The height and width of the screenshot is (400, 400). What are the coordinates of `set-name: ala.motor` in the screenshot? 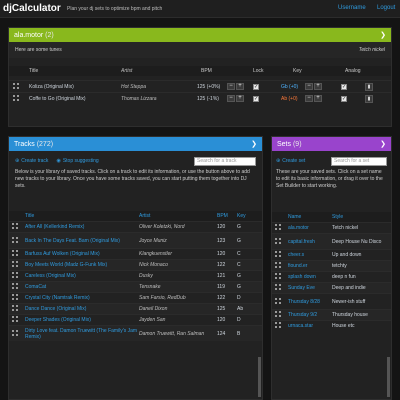 It's located at (310, 228).